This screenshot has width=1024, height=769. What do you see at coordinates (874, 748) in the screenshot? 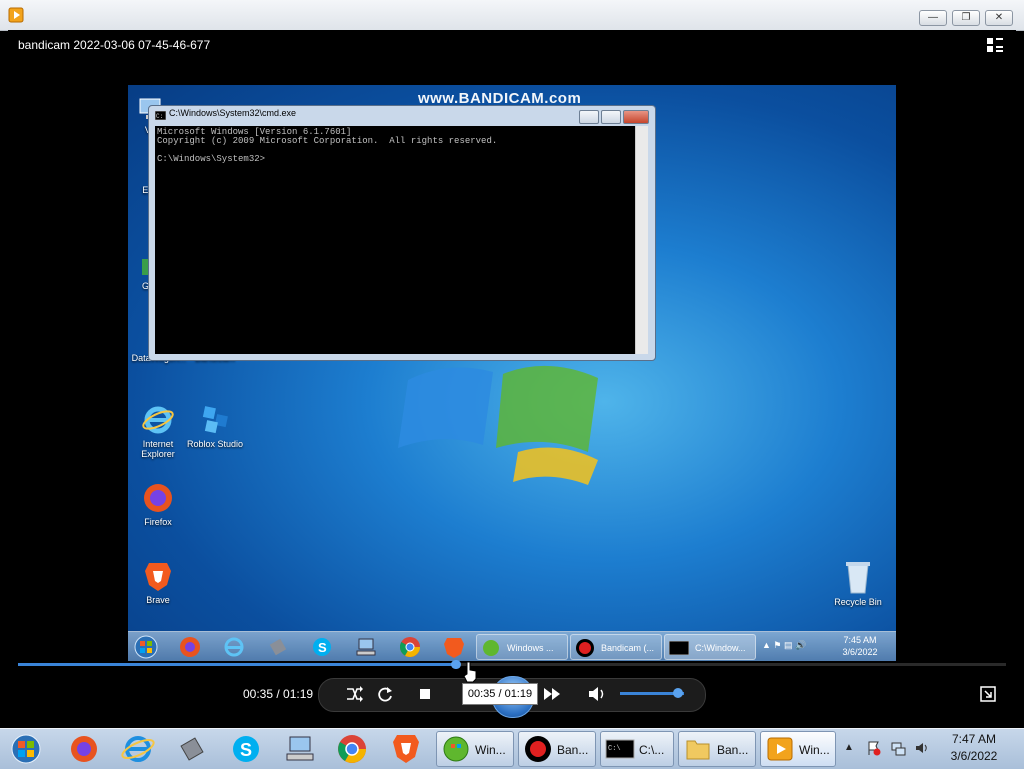
I see `action-center-flag-icon` at bounding box center [874, 748].